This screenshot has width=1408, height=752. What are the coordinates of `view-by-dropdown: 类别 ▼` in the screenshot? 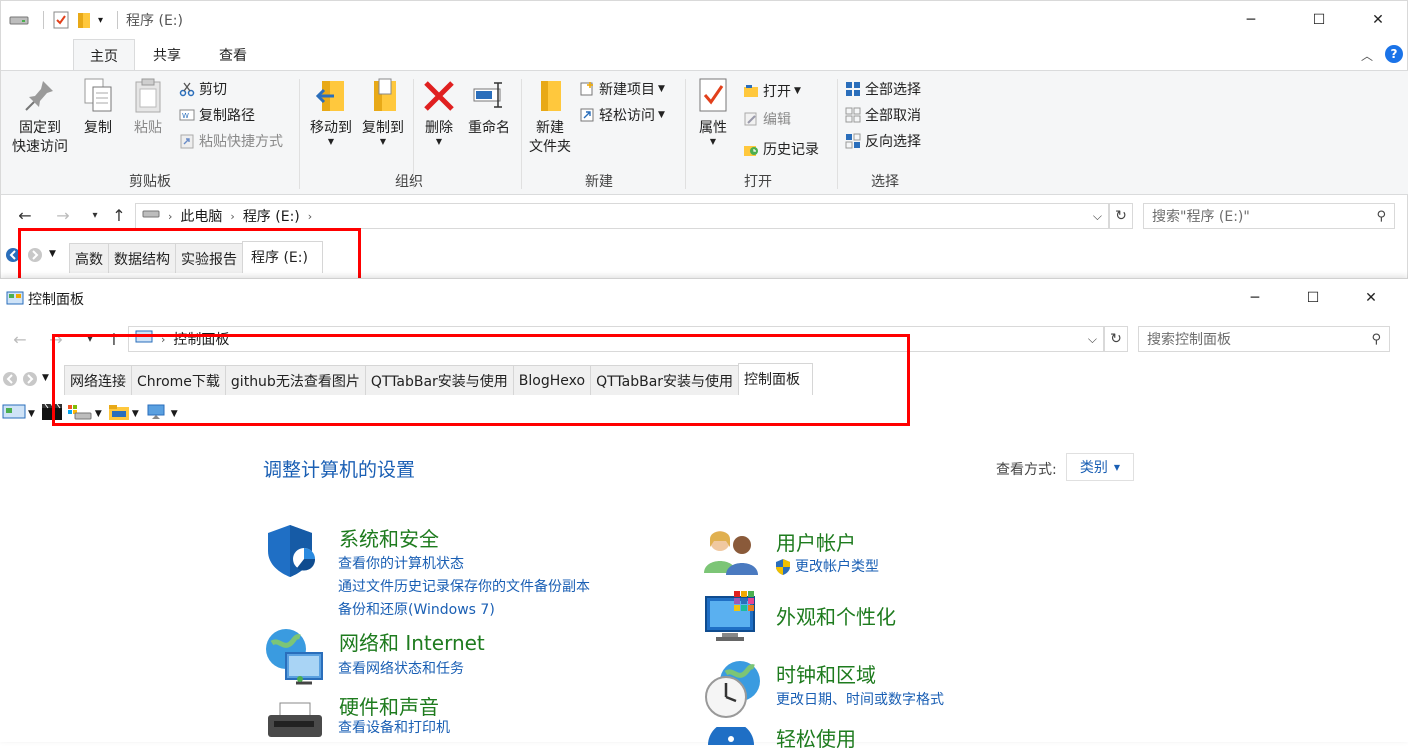 It's located at (1100, 467).